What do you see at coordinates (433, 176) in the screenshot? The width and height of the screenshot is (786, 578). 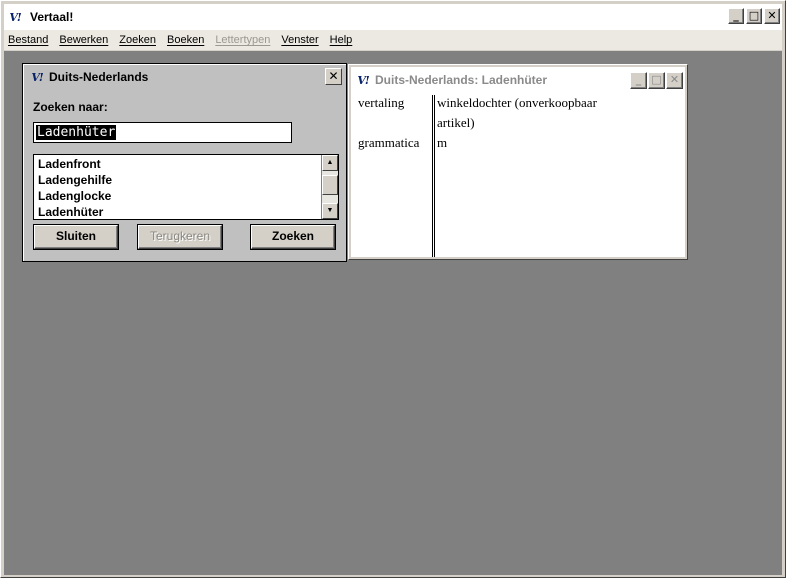 I see `column-divider` at bounding box center [433, 176].